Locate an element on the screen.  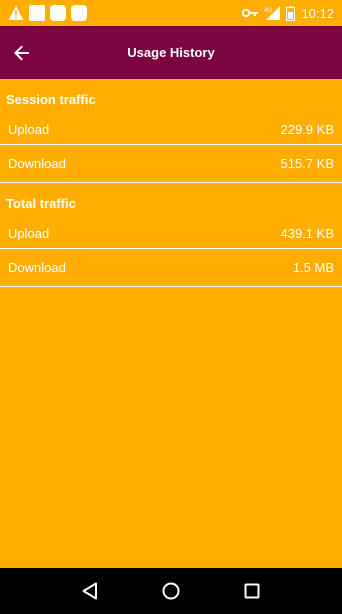
section-header-session: Session traffic is located at coordinates (51, 99).